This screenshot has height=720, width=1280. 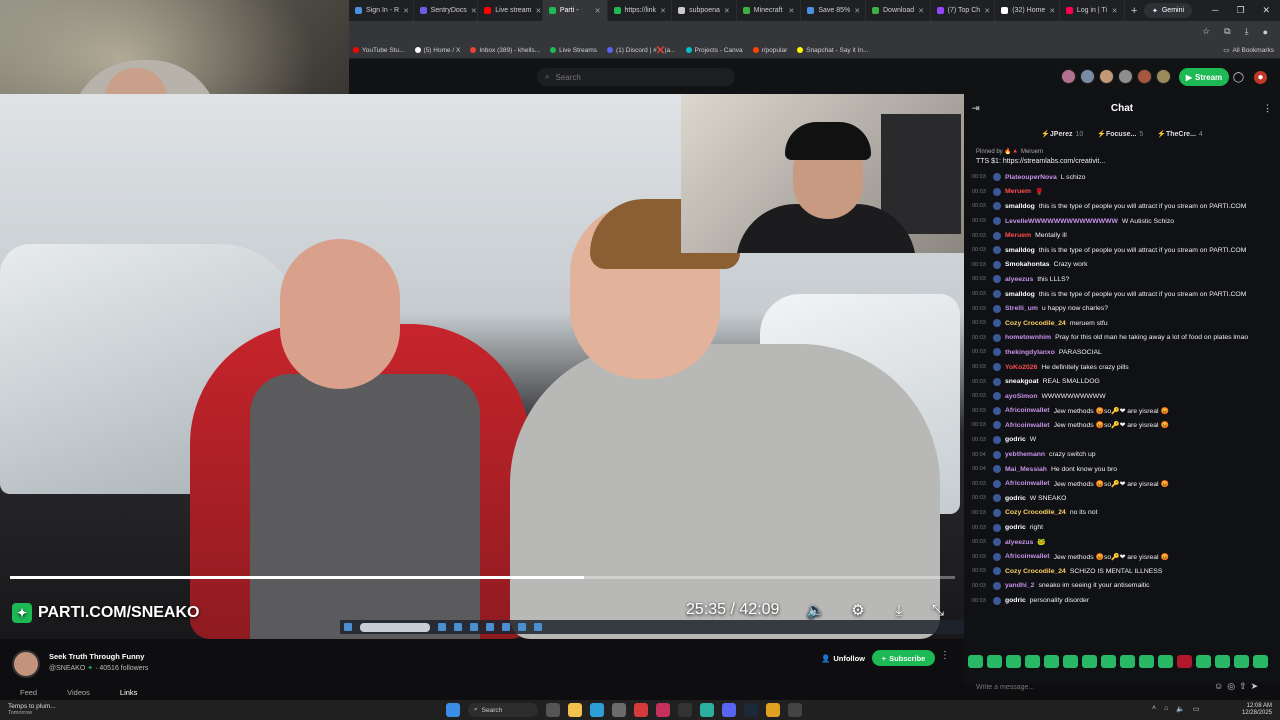 I want to click on message-username: hometownhim, so click(x=1028, y=337).